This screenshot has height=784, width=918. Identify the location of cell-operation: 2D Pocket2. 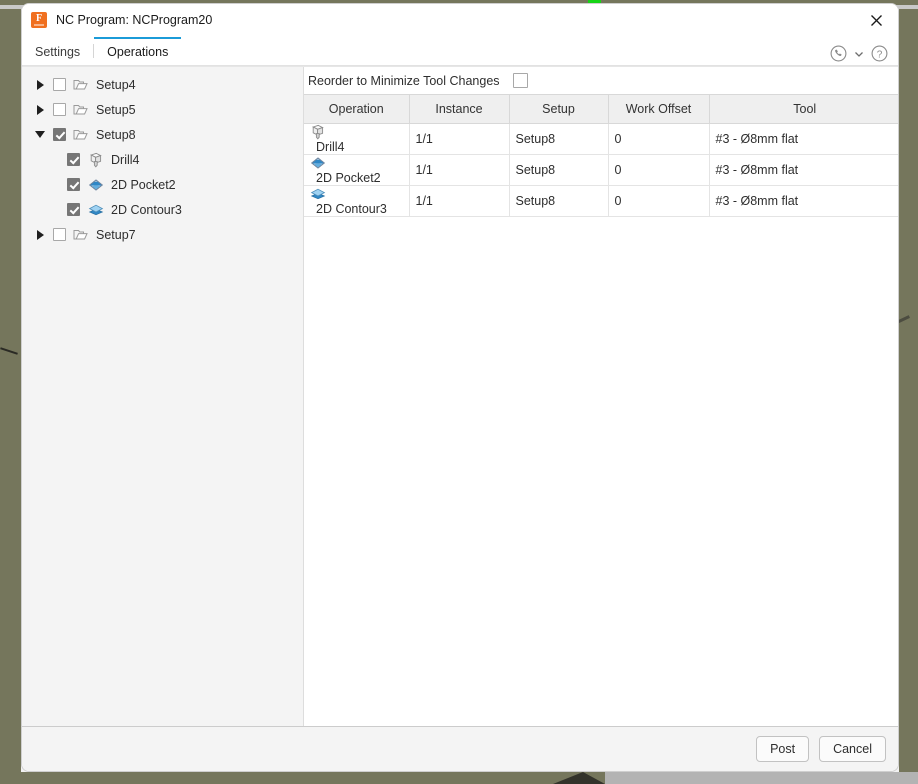
(357, 170).